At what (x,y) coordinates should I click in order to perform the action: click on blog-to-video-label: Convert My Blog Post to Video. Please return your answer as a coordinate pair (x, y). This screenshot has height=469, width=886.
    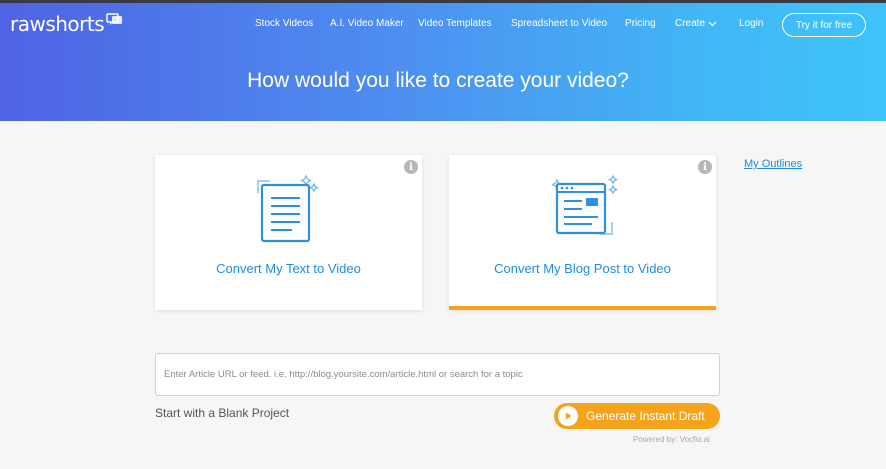
    Looking at the image, I should click on (582, 268).